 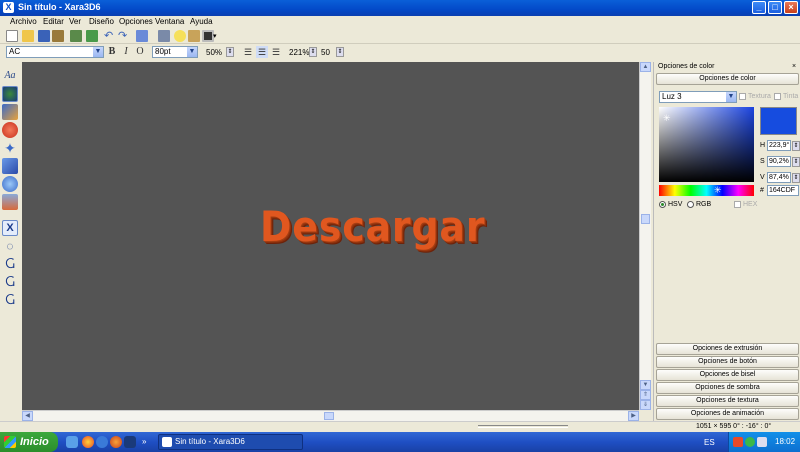 I want to click on scroll-right-icon: ▶, so click(x=633, y=416).